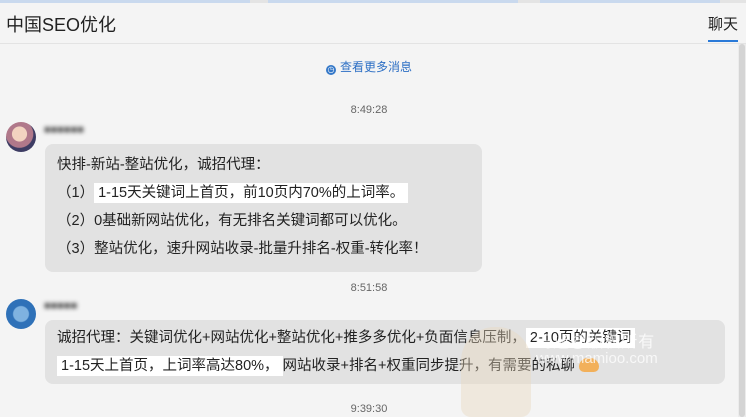  Describe the element at coordinates (291, 338) in the screenshot. I see `message-text: 诚招代理：关键词优化+网站优化+整站优化+推多多优化+负面信息压制，` at that location.